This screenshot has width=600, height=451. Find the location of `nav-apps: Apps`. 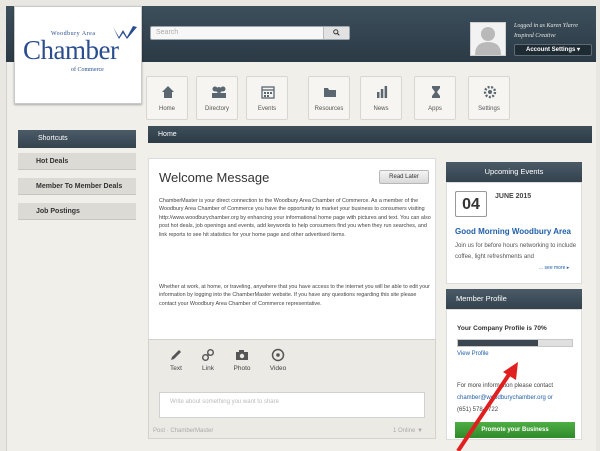

nav-apps: Apps is located at coordinates (435, 98).